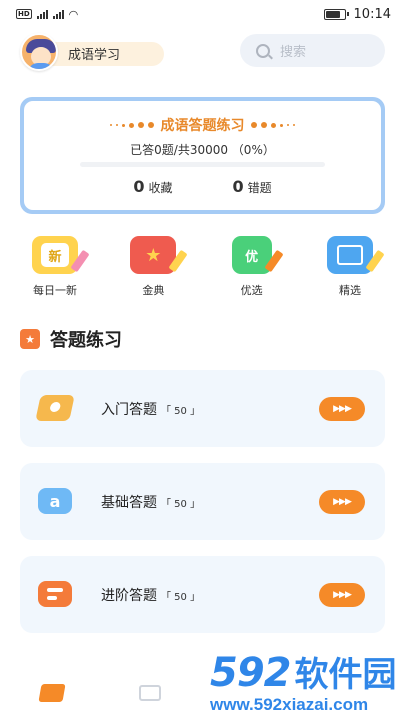  What do you see at coordinates (55, 408) in the screenshot?
I see `ticket-icon` at bounding box center [55, 408].